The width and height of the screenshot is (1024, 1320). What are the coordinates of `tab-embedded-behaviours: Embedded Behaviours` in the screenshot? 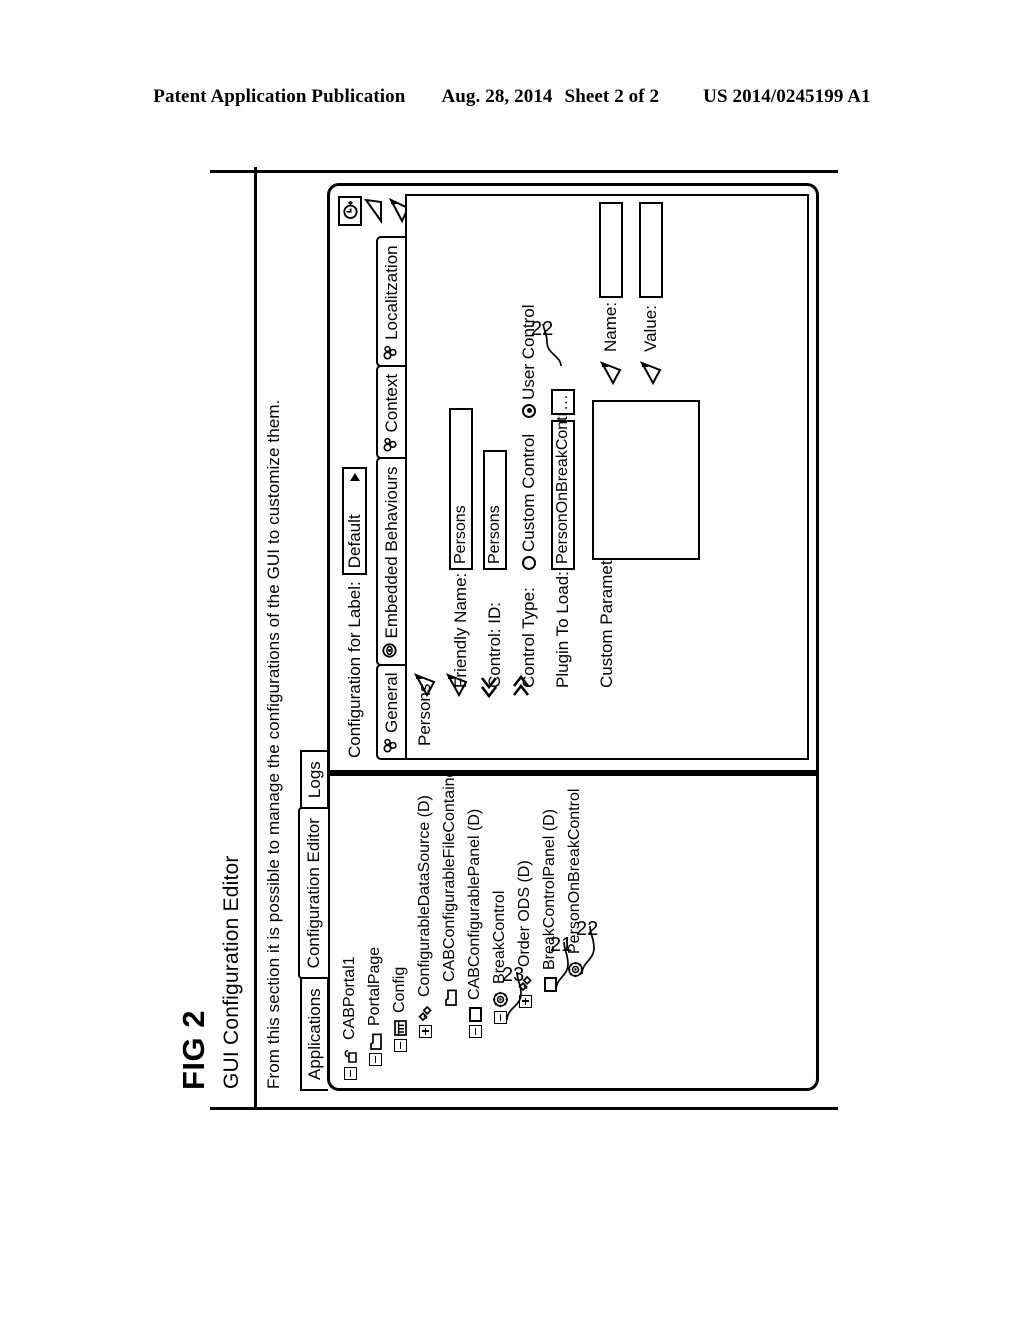 It's located at (391, 561).